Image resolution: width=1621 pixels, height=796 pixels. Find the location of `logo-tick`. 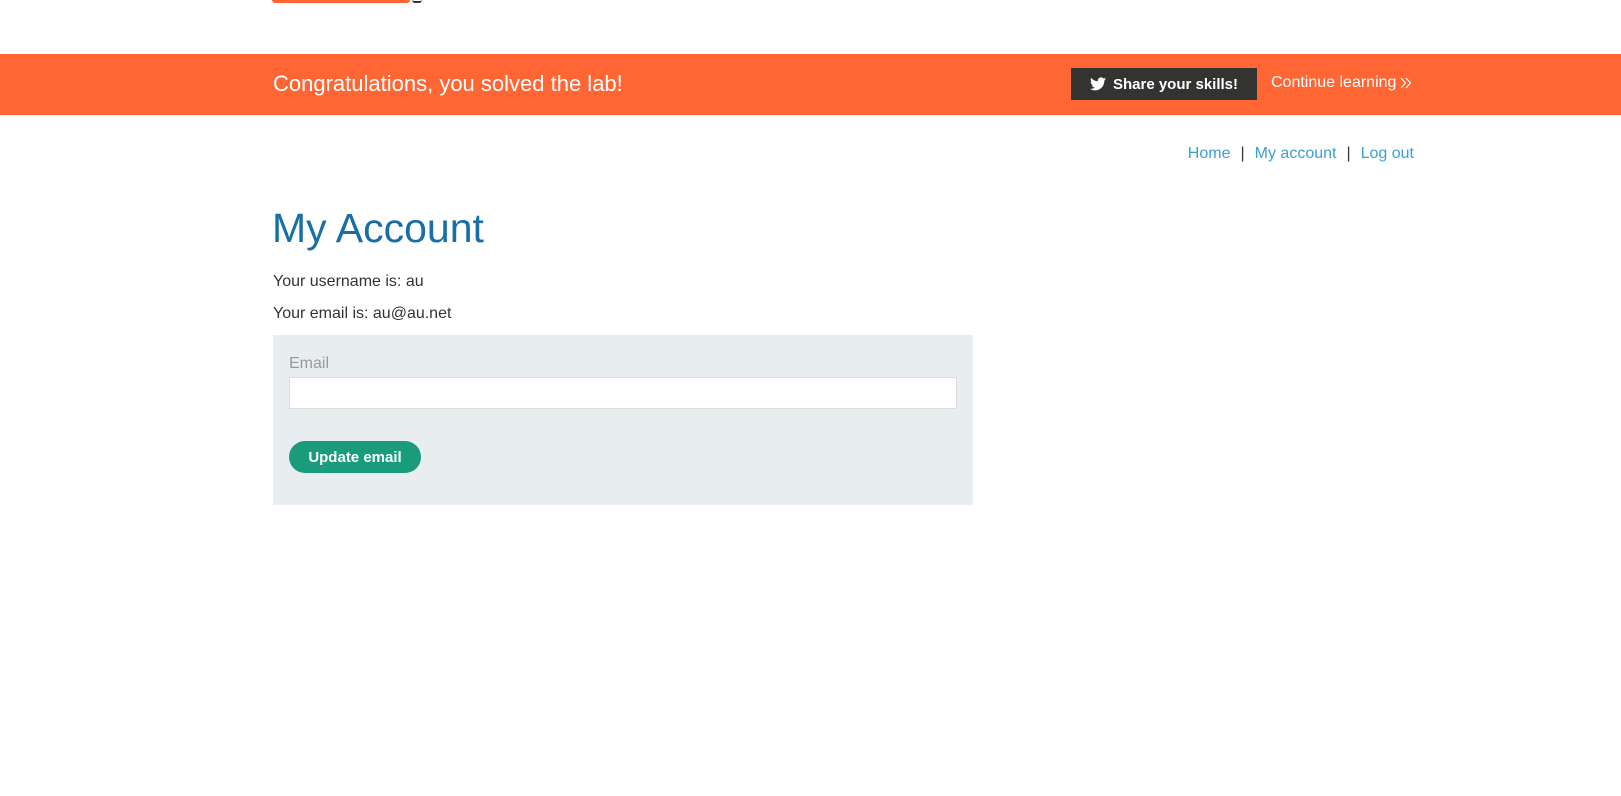

logo-tick is located at coordinates (417, 1).